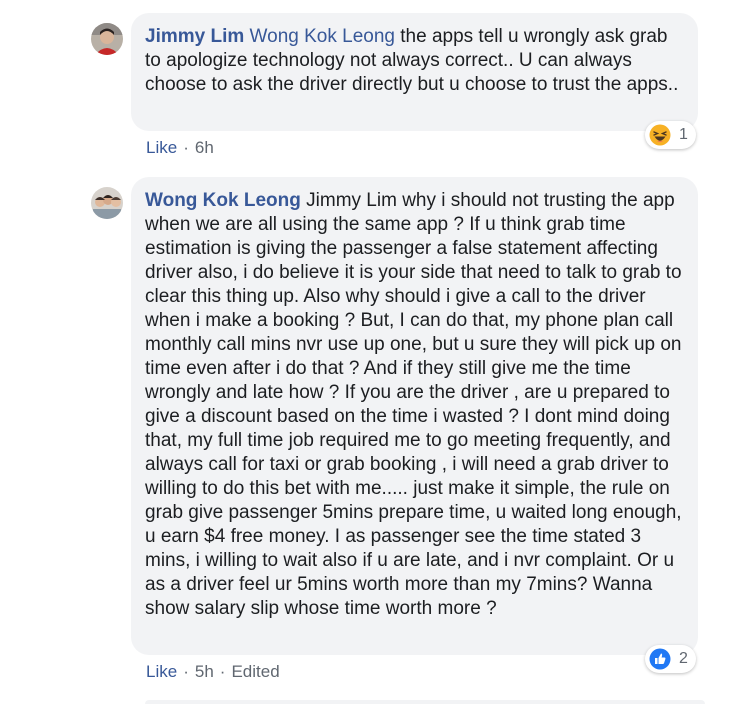 This screenshot has height=704, width=733. Describe the element at coordinates (204, 147) in the screenshot. I see `timestamp: 6h` at that location.